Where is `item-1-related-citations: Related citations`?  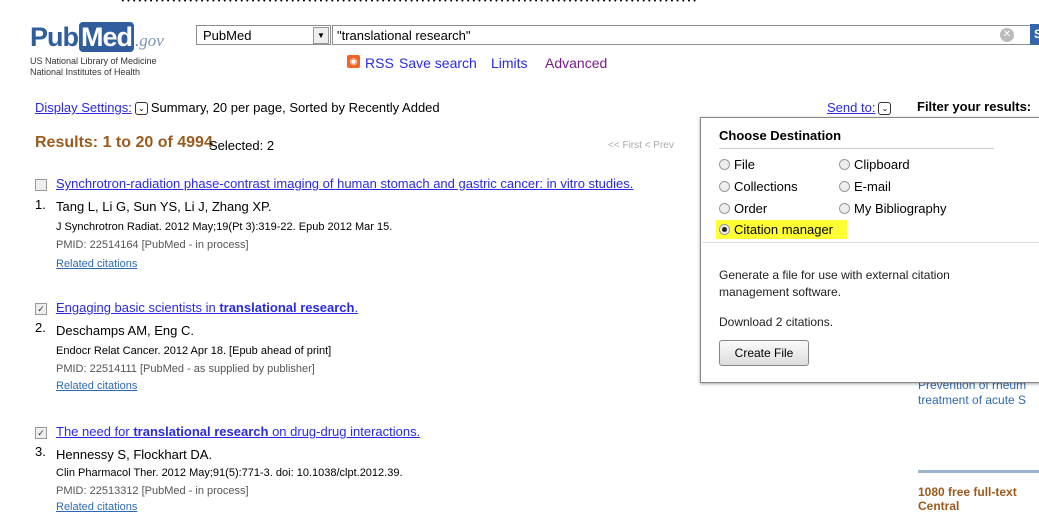 item-1-related-citations: Related citations is located at coordinates (96, 264).